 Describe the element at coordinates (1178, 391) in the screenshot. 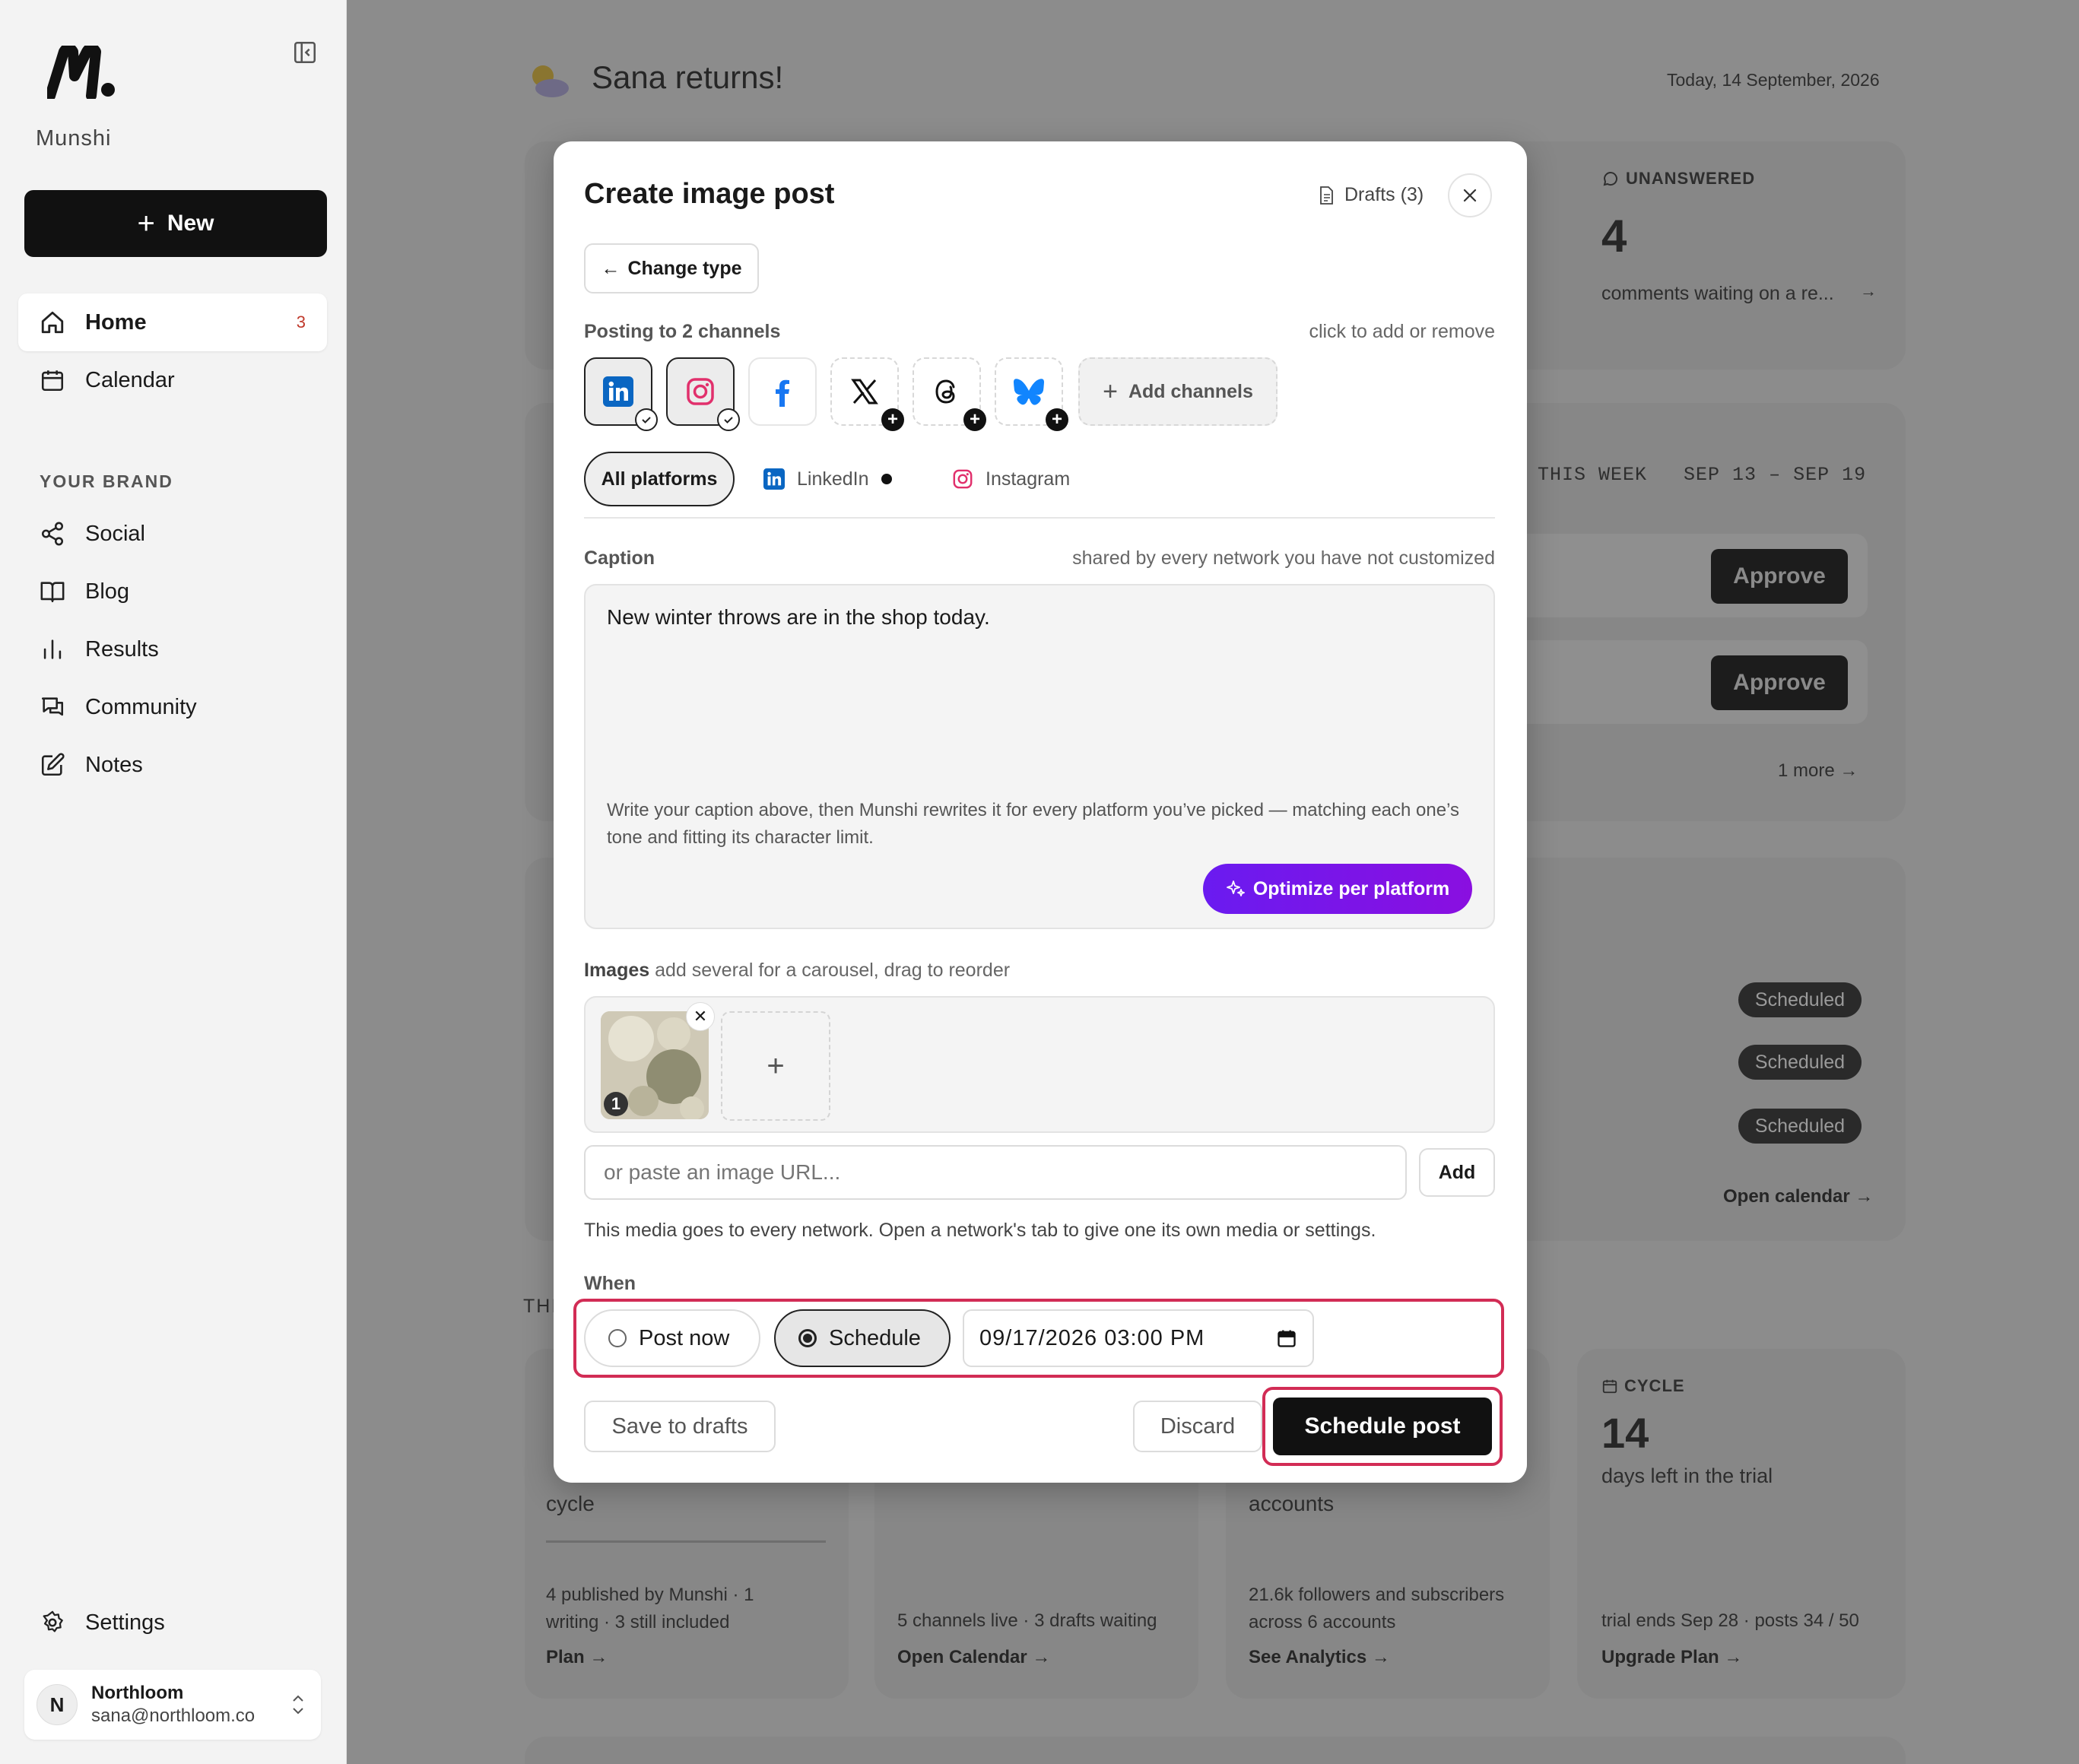

I see `add-channels-button: + Add channels` at that location.